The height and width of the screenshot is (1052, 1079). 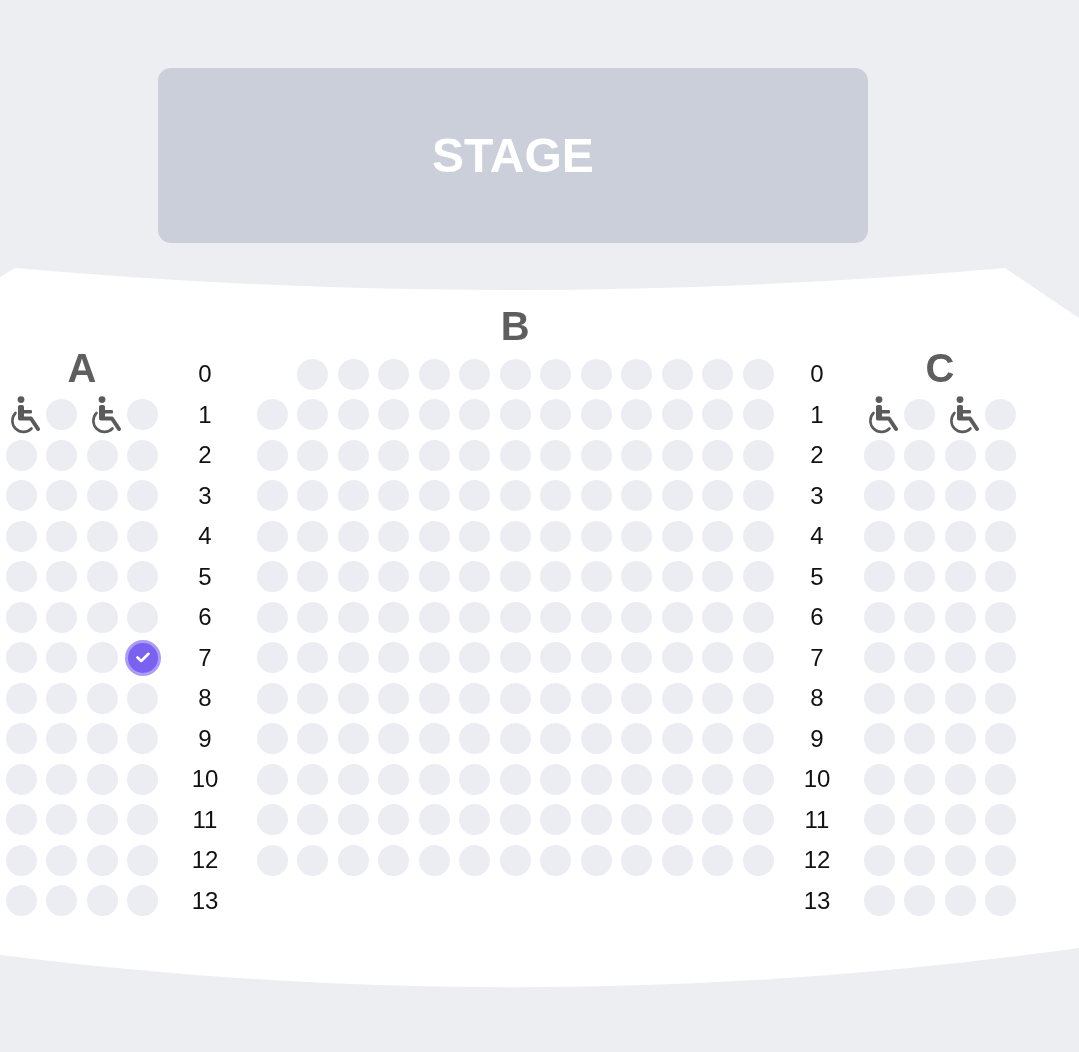 I want to click on section-label: A, so click(x=82, y=368).